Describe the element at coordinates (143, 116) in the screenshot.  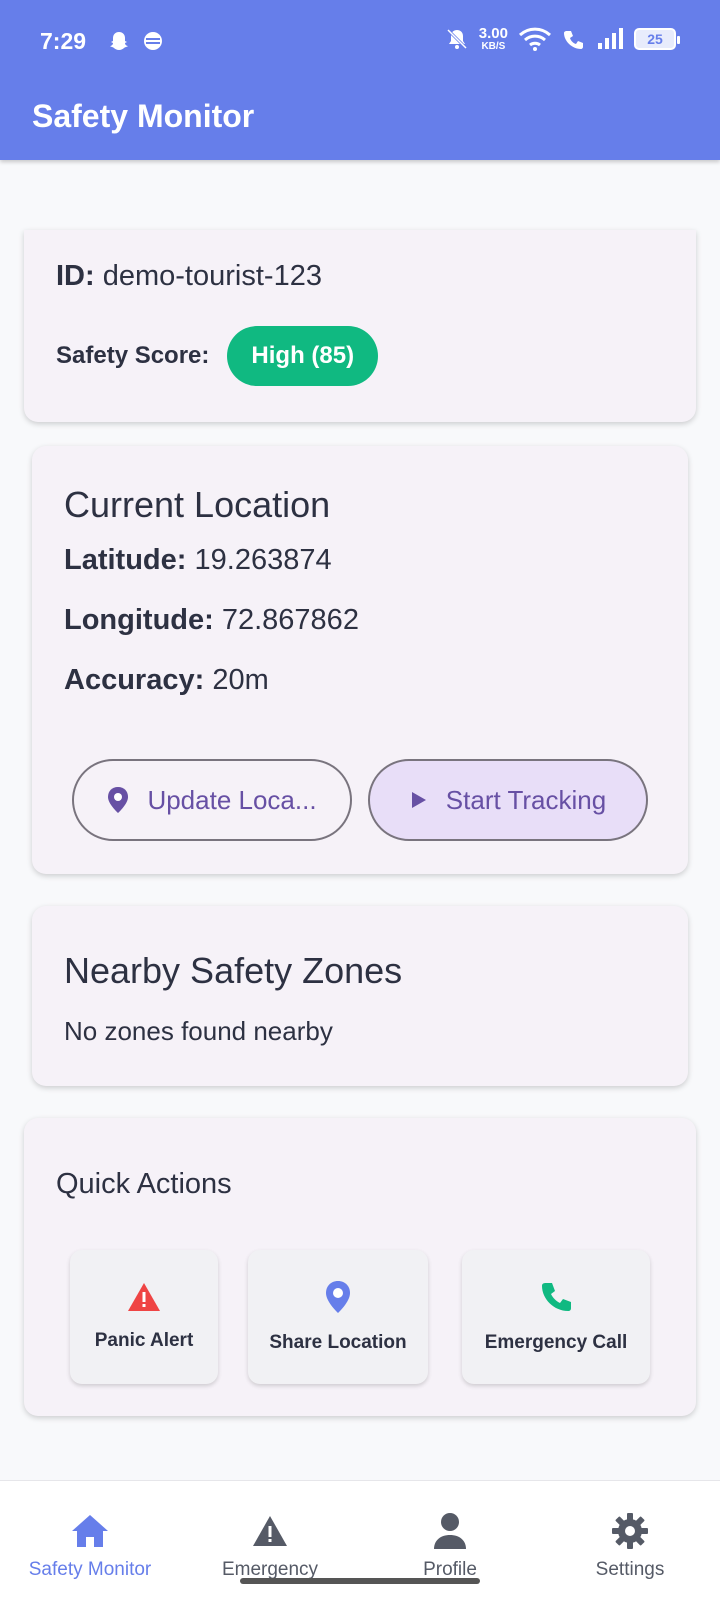
I see `app-title: Safety Monitor` at that location.